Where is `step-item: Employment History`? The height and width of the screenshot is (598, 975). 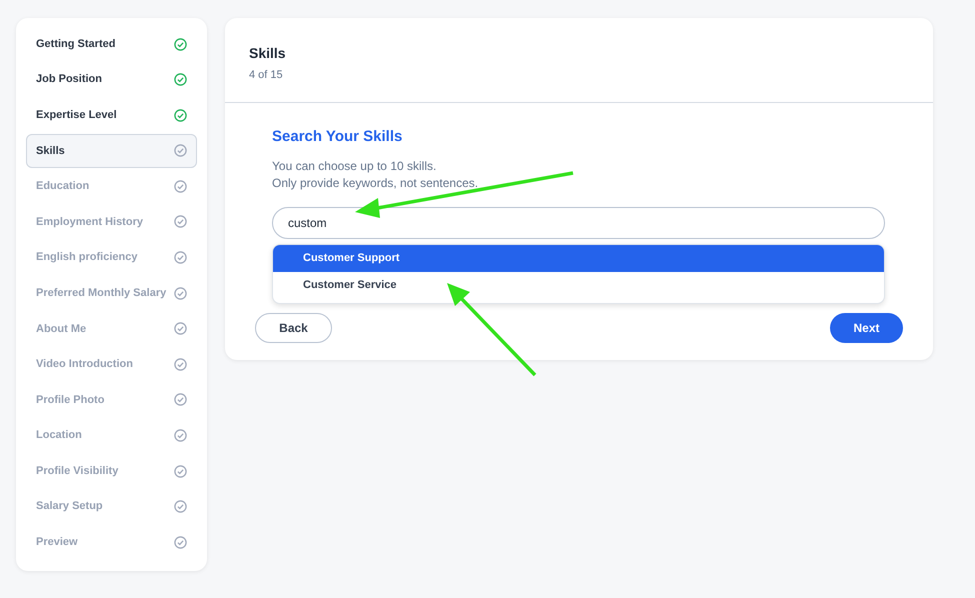
step-item: Employment History is located at coordinates (111, 221).